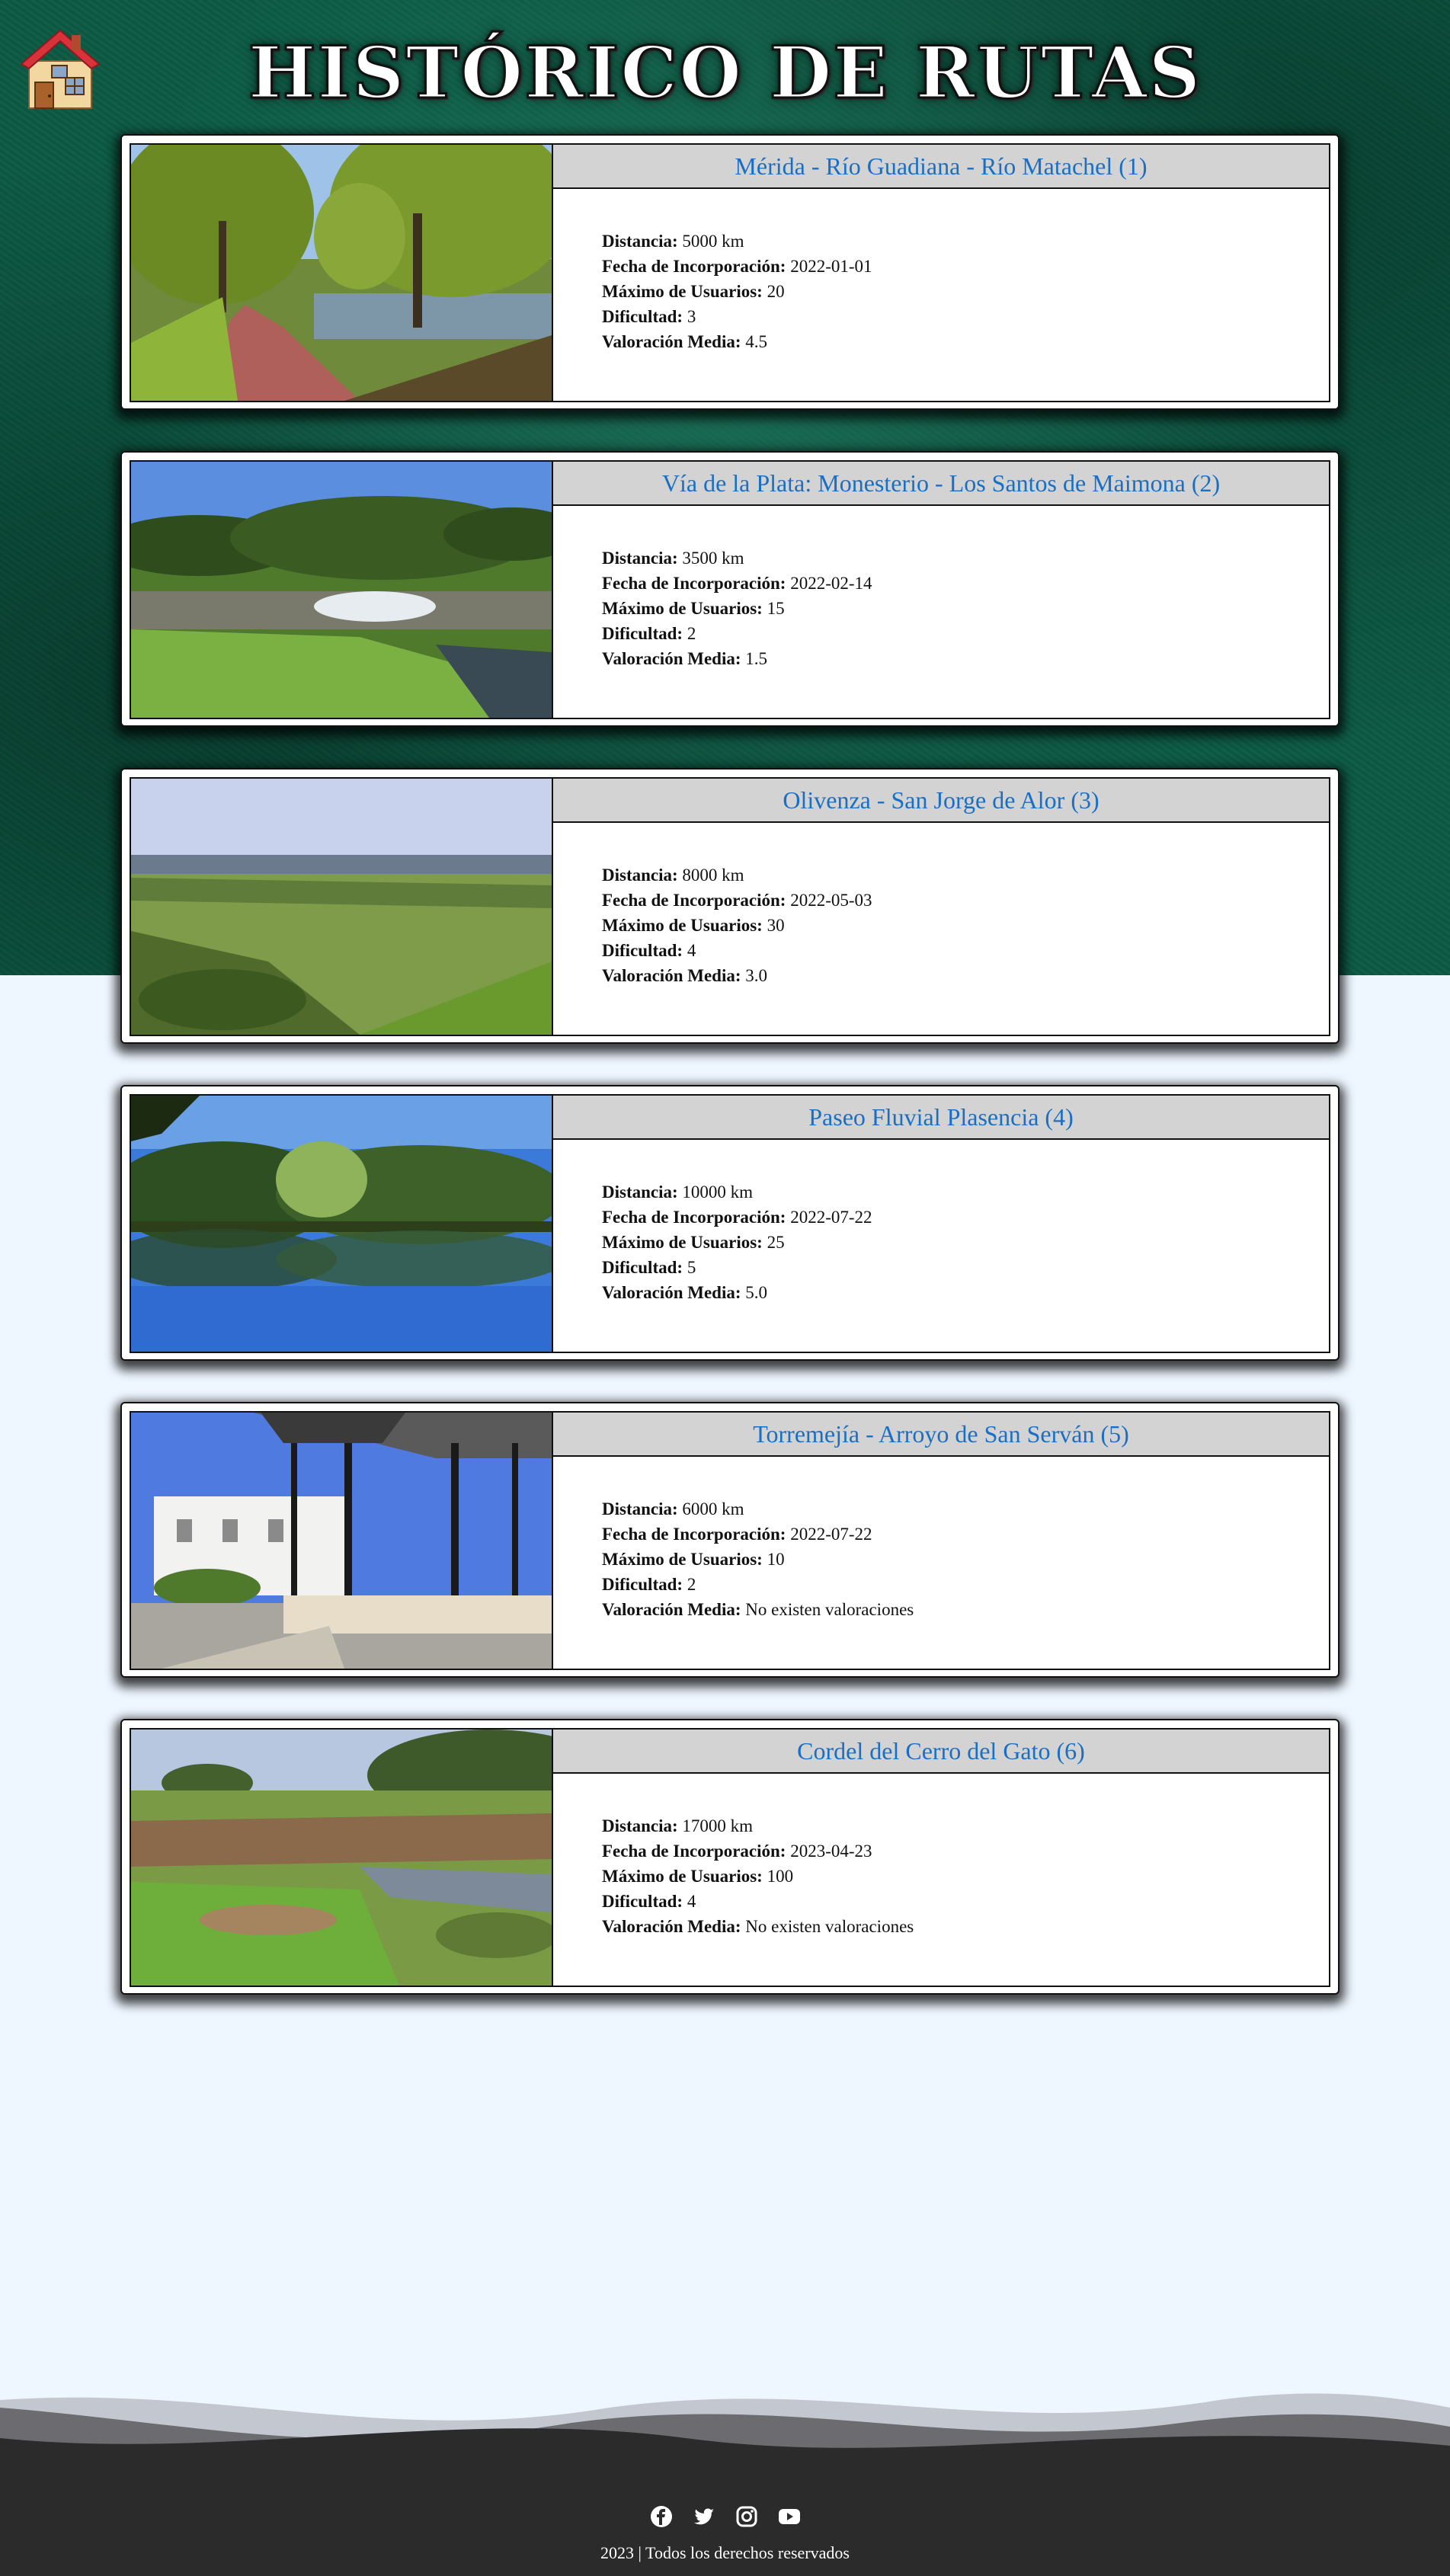  I want to click on stream-meadow-photo, so click(342, 590).